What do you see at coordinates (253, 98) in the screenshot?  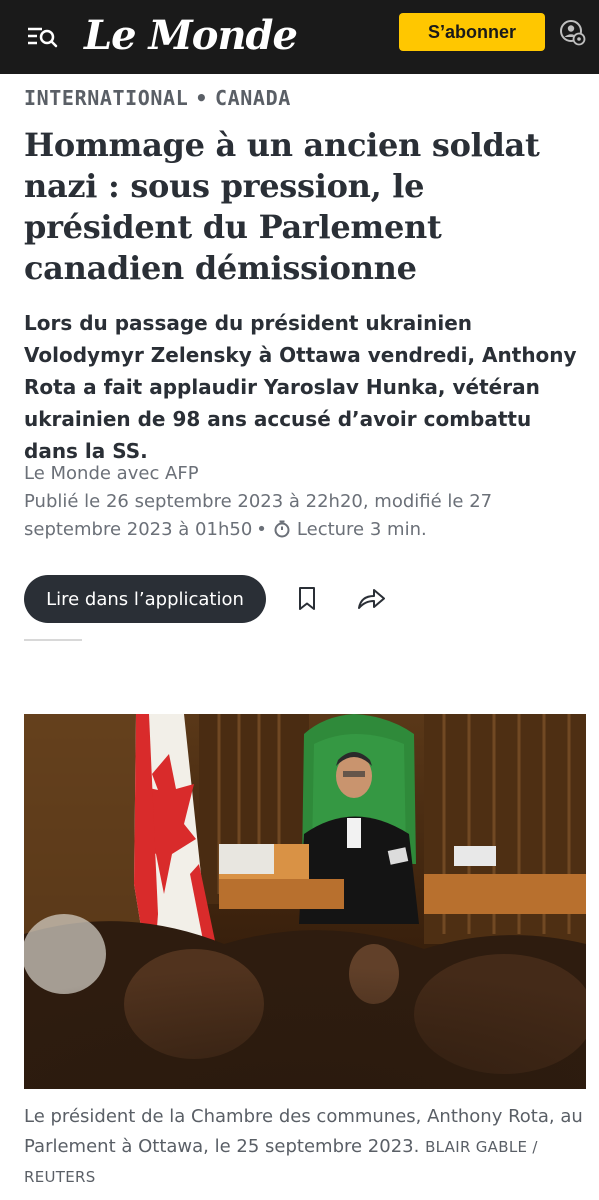 I see `breadcrumb-canada: CANADA` at bounding box center [253, 98].